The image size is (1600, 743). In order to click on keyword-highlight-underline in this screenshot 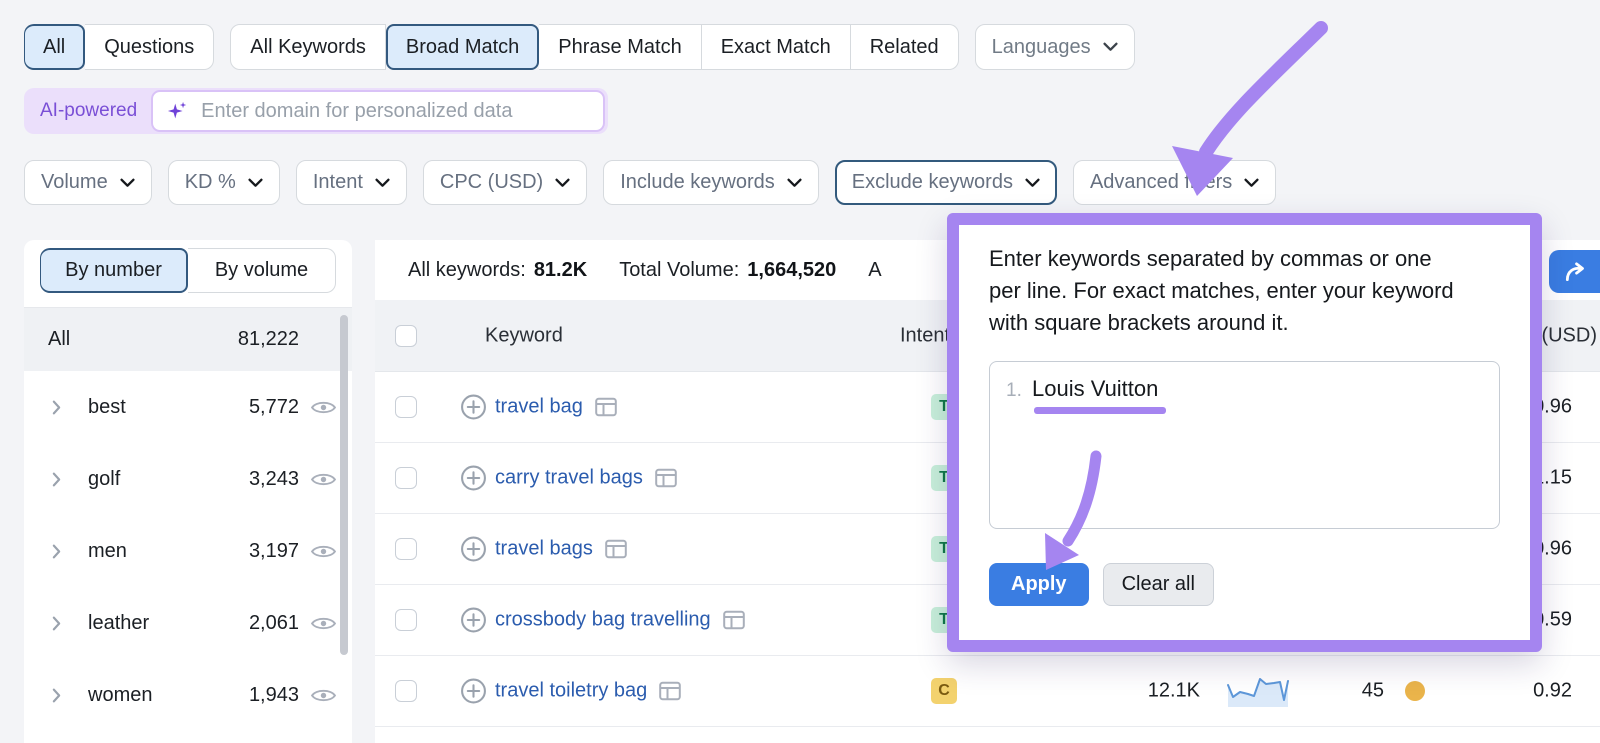, I will do `click(1100, 411)`.